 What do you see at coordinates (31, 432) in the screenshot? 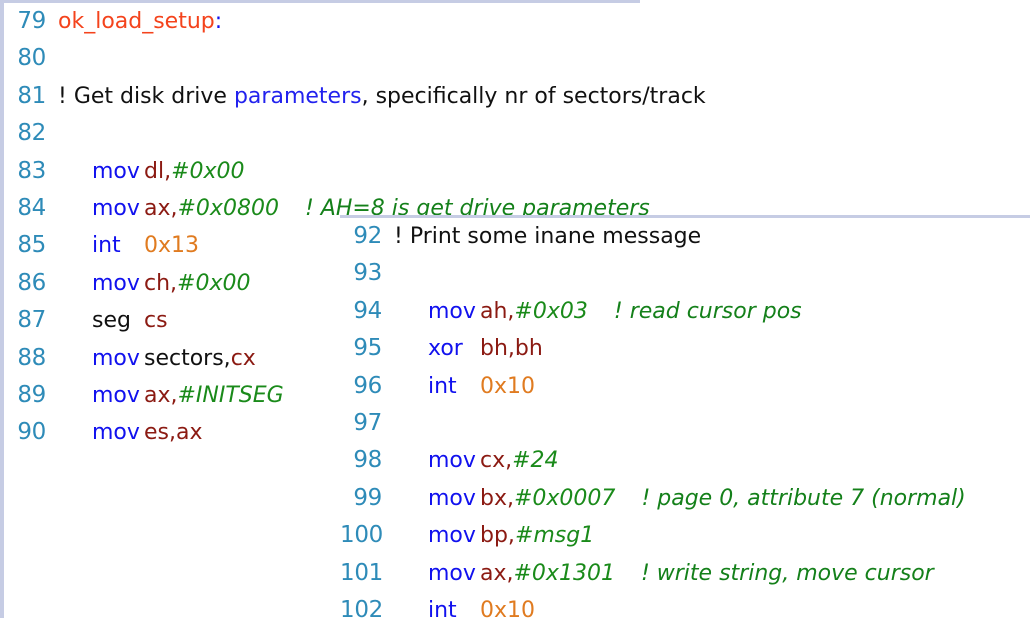
I see `line-number: 90` at bounding box center [31, 432].